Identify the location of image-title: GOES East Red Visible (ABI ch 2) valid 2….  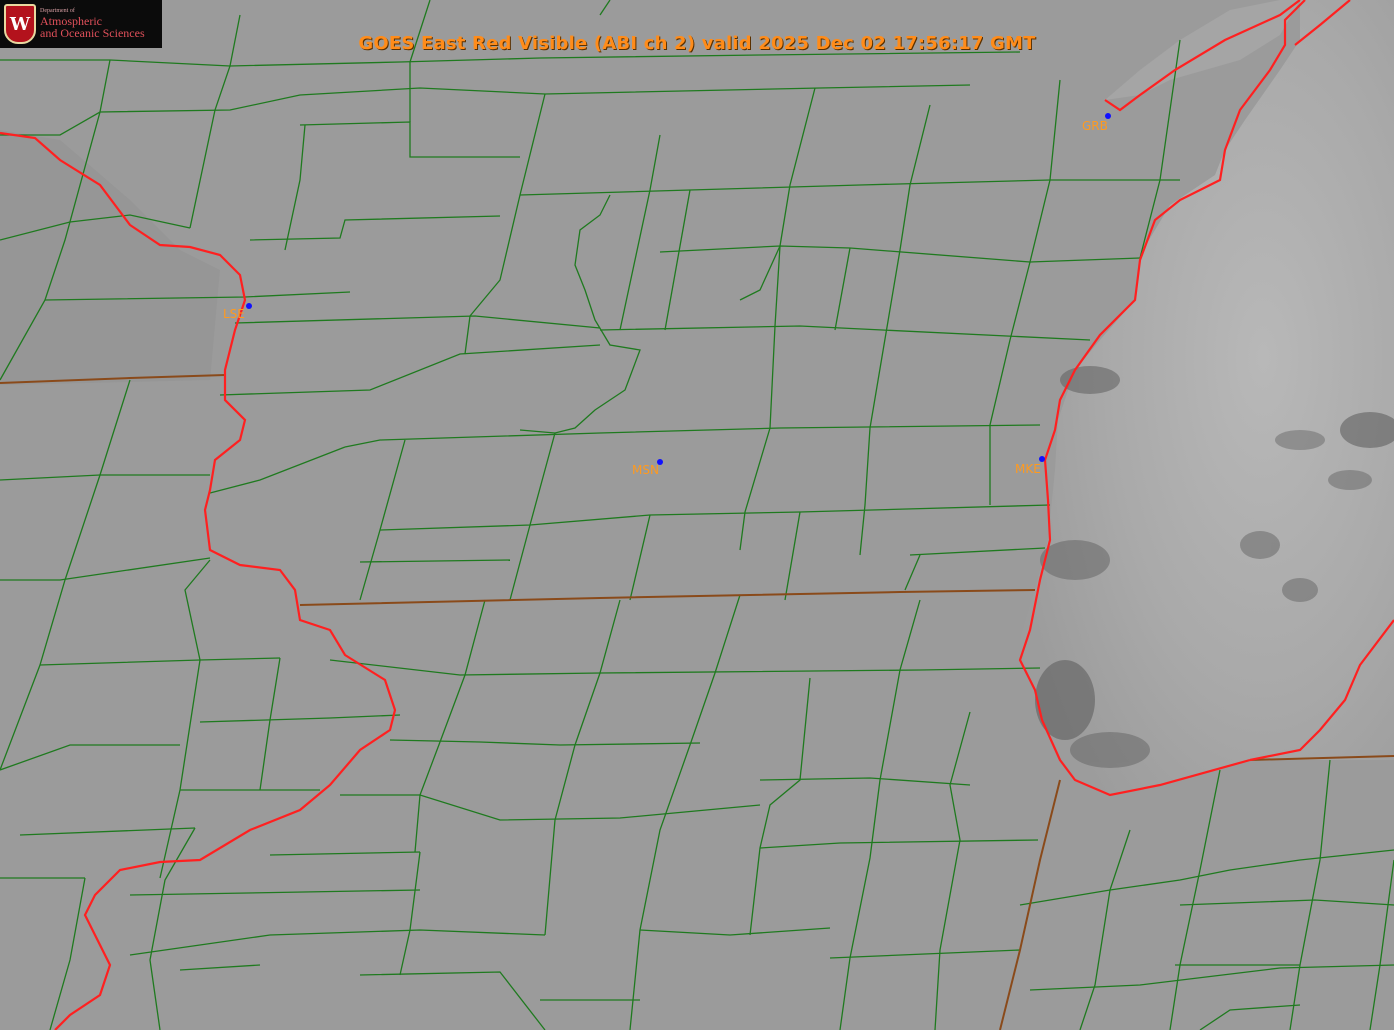
(697, 43).